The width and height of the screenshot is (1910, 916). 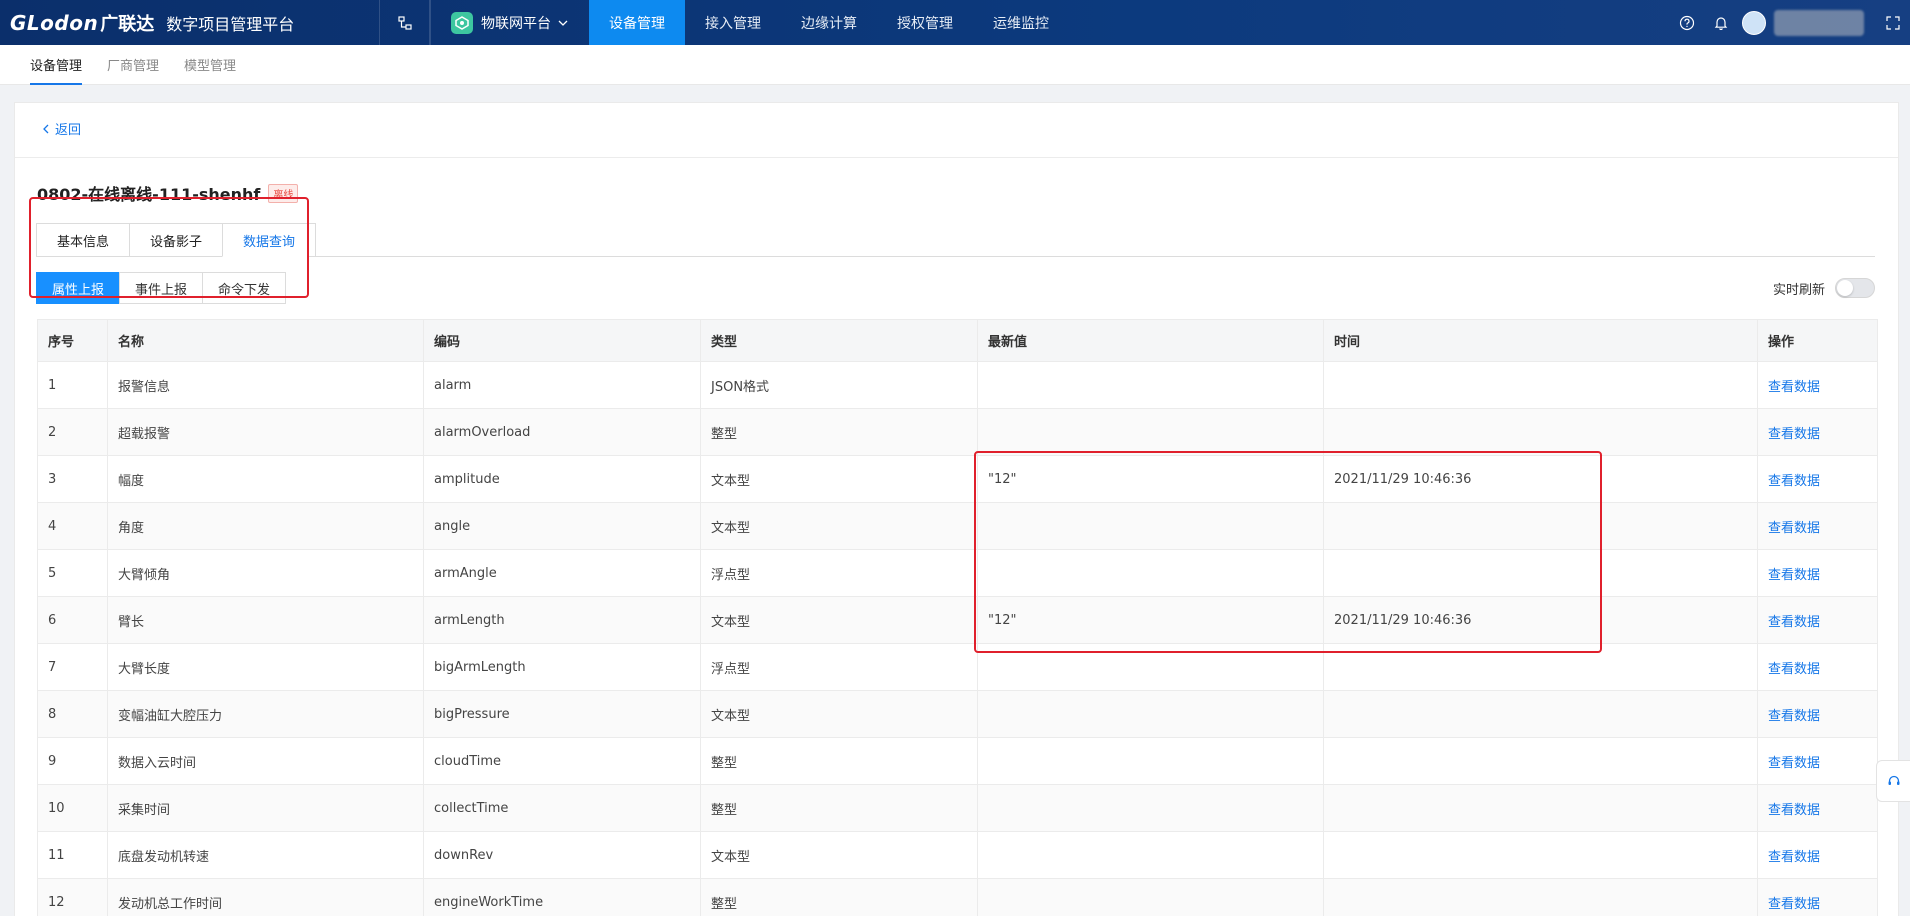 I want to click on realtime-toggle, so click(x=1855, y=288).